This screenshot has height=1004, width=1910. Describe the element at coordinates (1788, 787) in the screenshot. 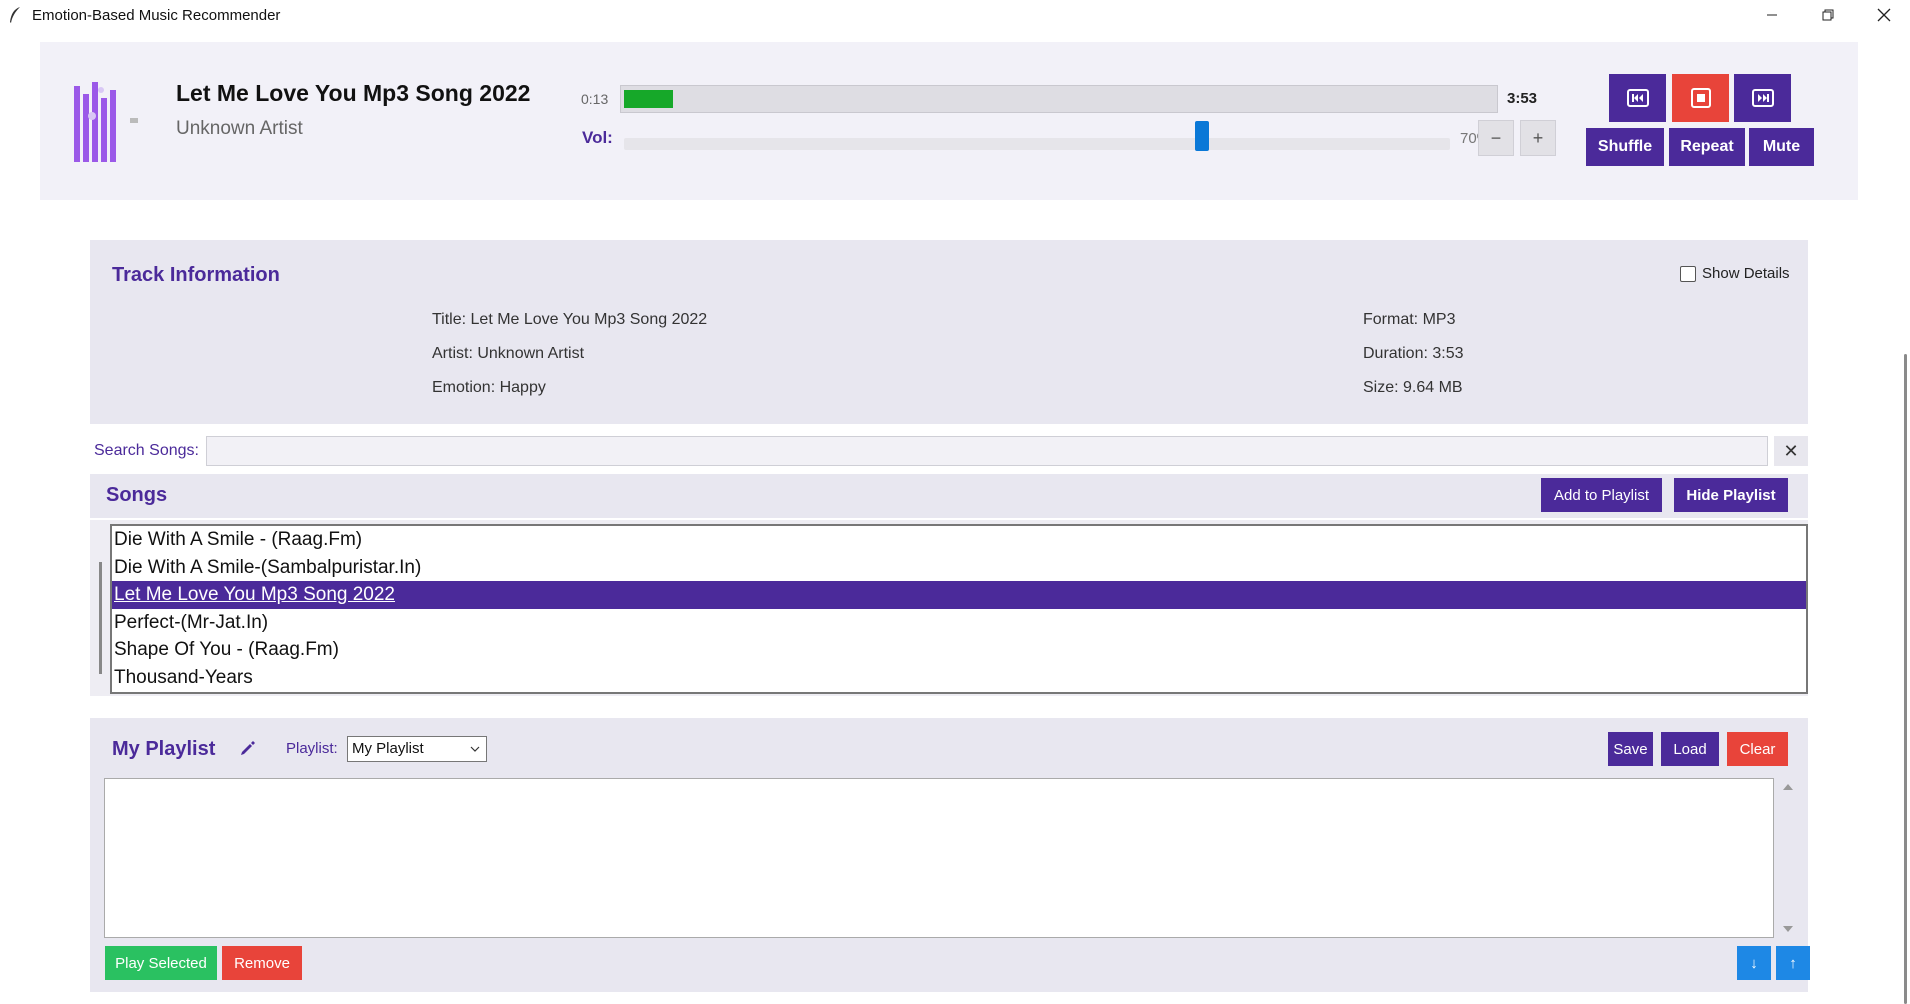

I see `scroll-up-icon` at that location.